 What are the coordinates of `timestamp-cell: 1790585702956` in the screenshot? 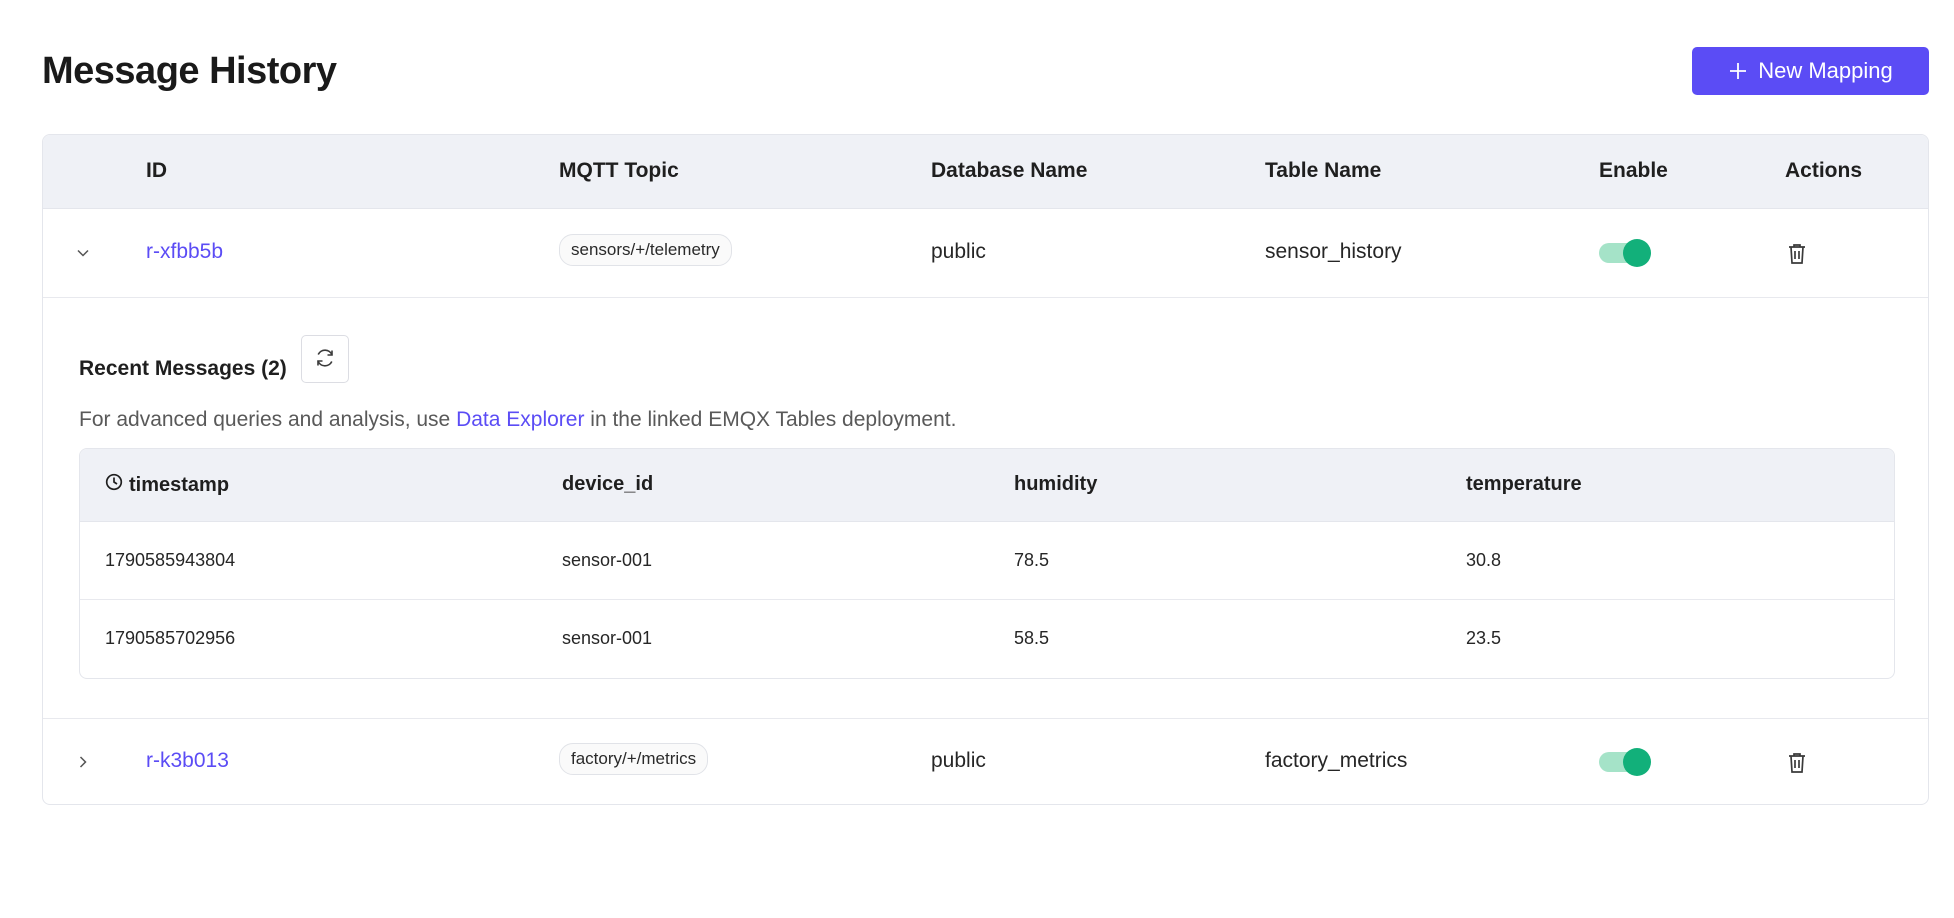 It's located at (170, 638).